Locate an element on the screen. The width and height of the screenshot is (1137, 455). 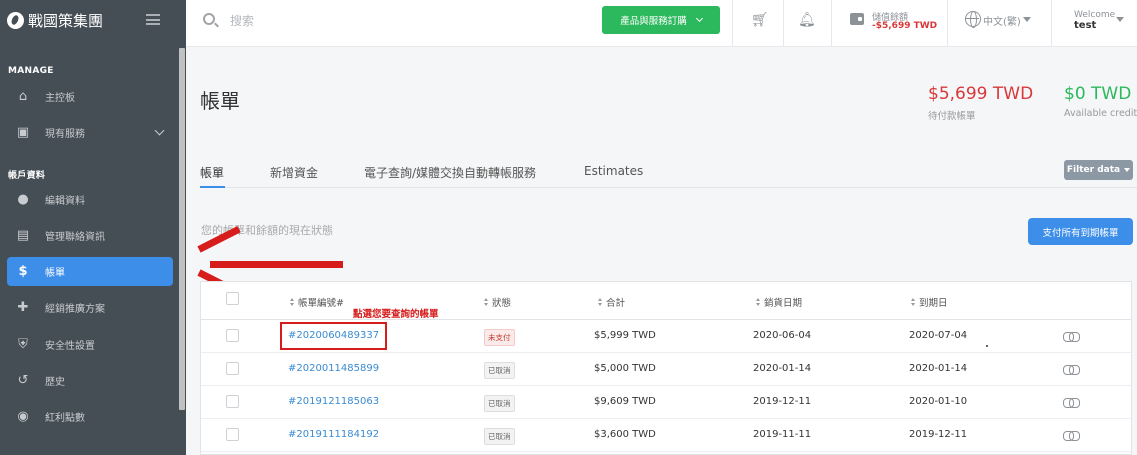
shield-icon: ⛨ is located at coordinates (23, 344).